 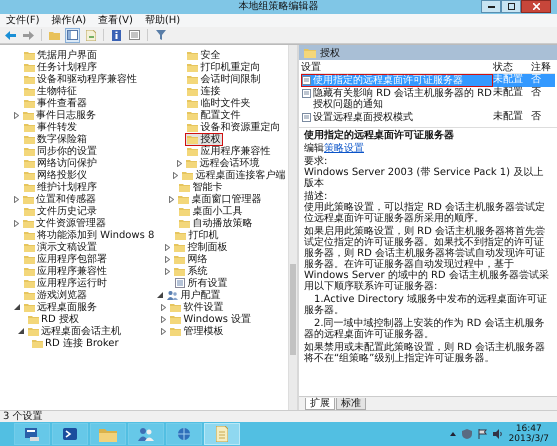 I want to click on column-header: 注释, so click(x=543, y=67).